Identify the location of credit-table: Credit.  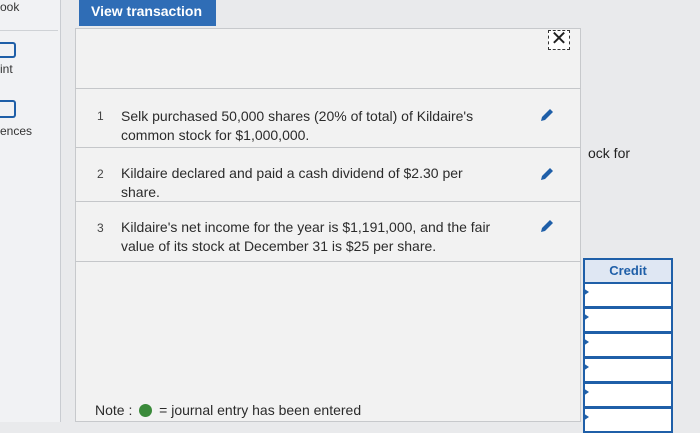
(628, 345).